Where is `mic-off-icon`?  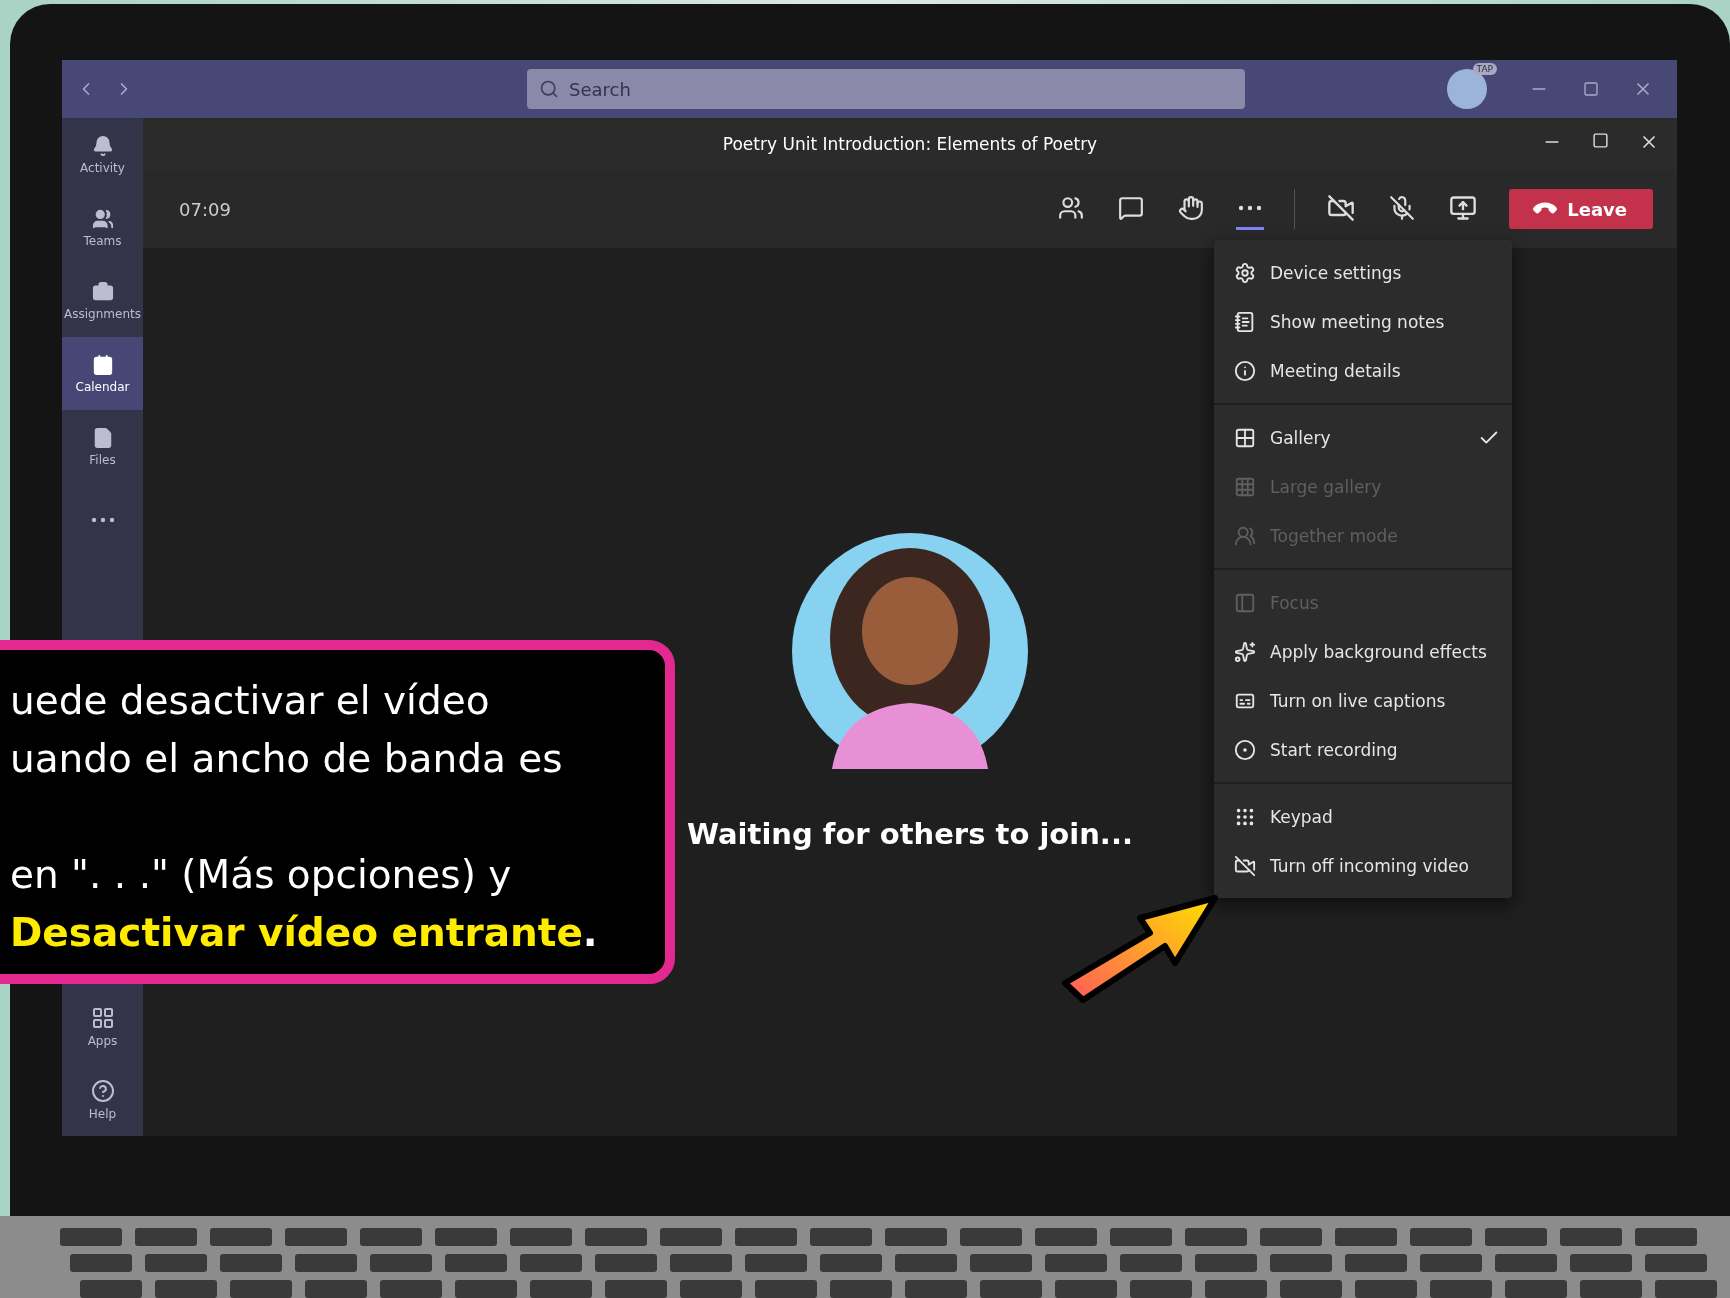
mic-off-icon is located at coordinates (1402, 207).